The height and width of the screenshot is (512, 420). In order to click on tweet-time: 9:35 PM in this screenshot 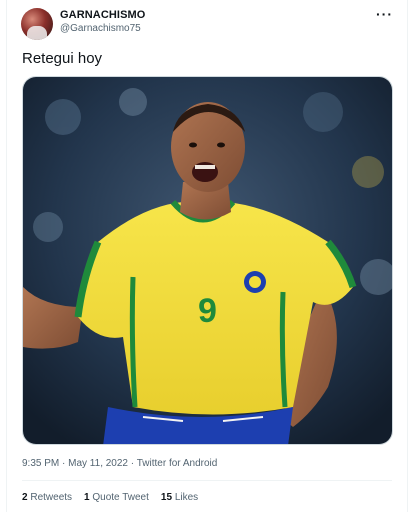, I will do `click(40, 463)`.